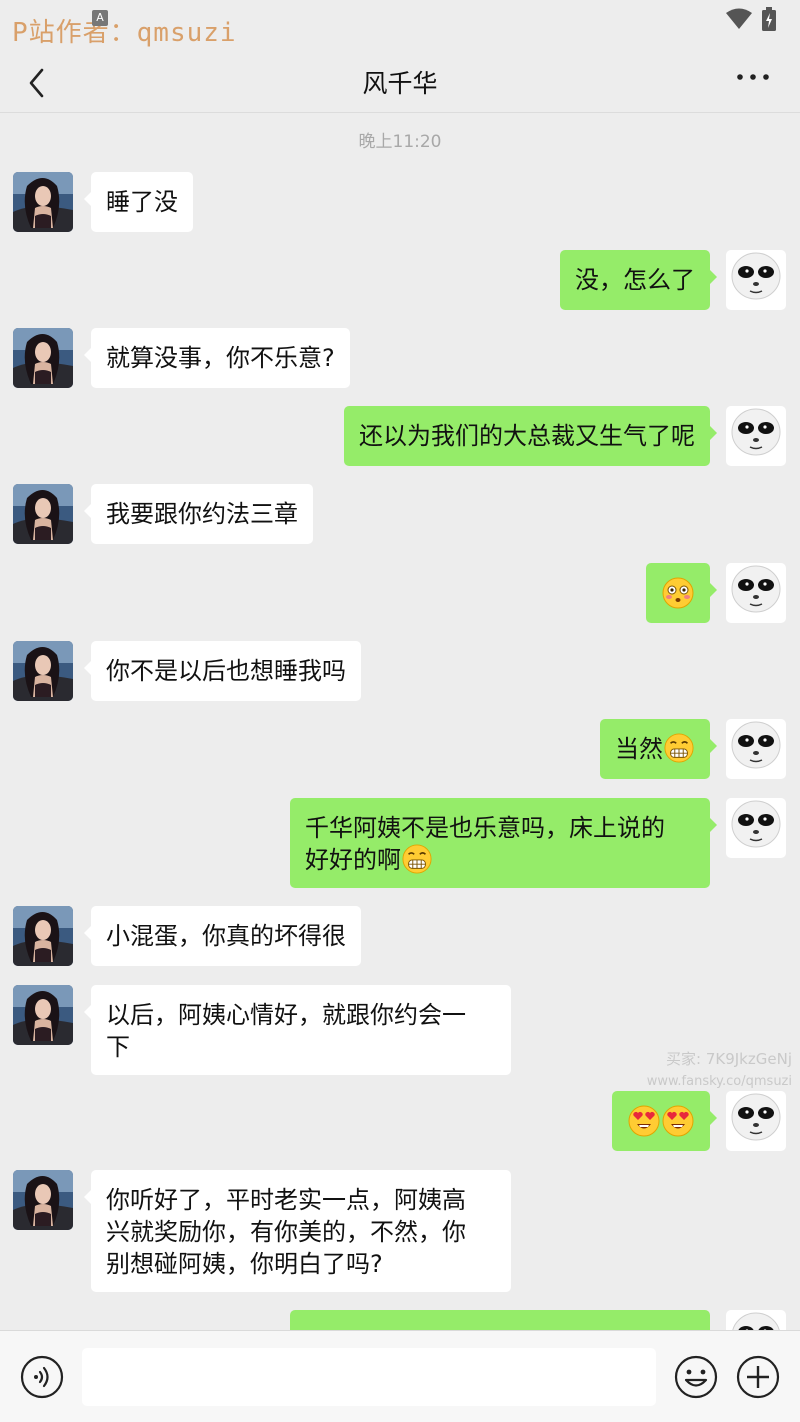 The width and height of the screenshot is (800, 1422). I want to click on message-text-line: 别想碰阿姨，你明白了吗?, so click(244, 1264).